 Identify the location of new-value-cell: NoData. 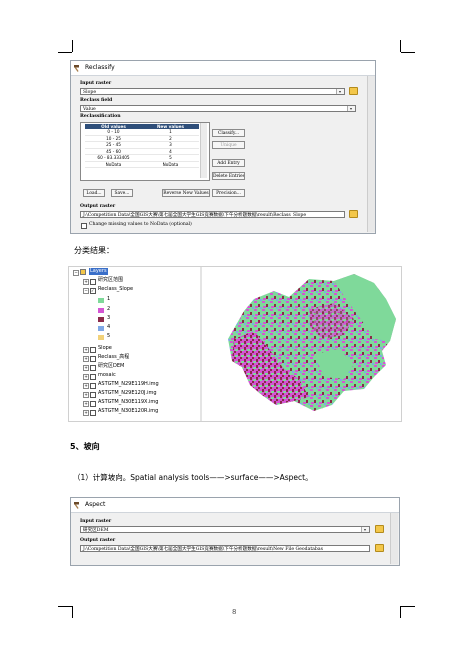
(170, 164).